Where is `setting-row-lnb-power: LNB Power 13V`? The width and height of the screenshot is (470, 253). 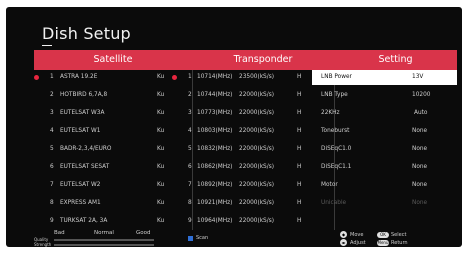 setting-row-lnb-power: LNB Power 13V is located at coordinates (384, 77).